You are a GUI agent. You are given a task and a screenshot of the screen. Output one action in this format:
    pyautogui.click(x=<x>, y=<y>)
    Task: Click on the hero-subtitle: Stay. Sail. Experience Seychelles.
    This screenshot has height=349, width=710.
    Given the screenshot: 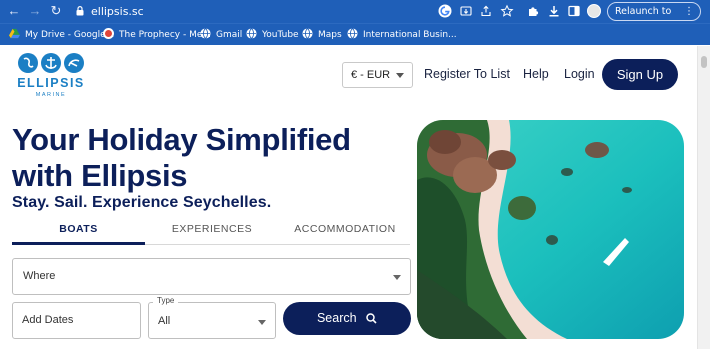 What is the action you would take?
    pyautogui.click(x=142, y=202)
    